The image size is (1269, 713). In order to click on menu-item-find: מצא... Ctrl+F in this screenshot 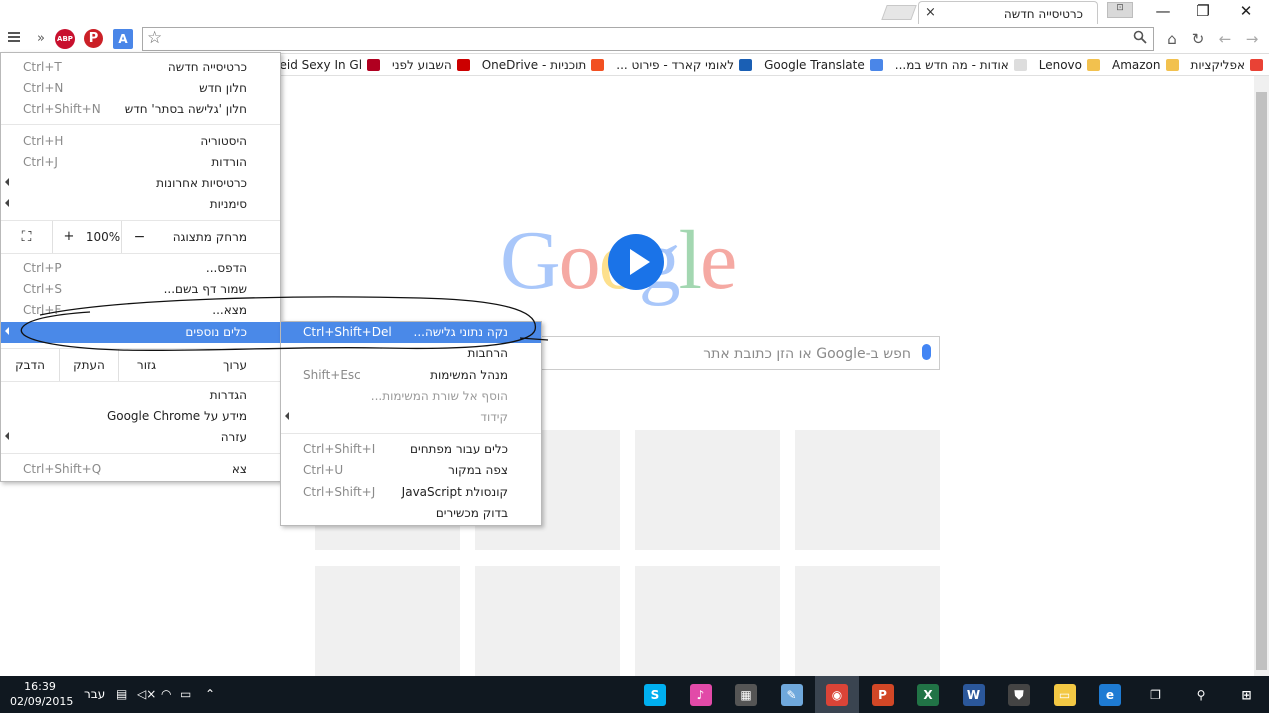, I will do `click(140, 310)`.